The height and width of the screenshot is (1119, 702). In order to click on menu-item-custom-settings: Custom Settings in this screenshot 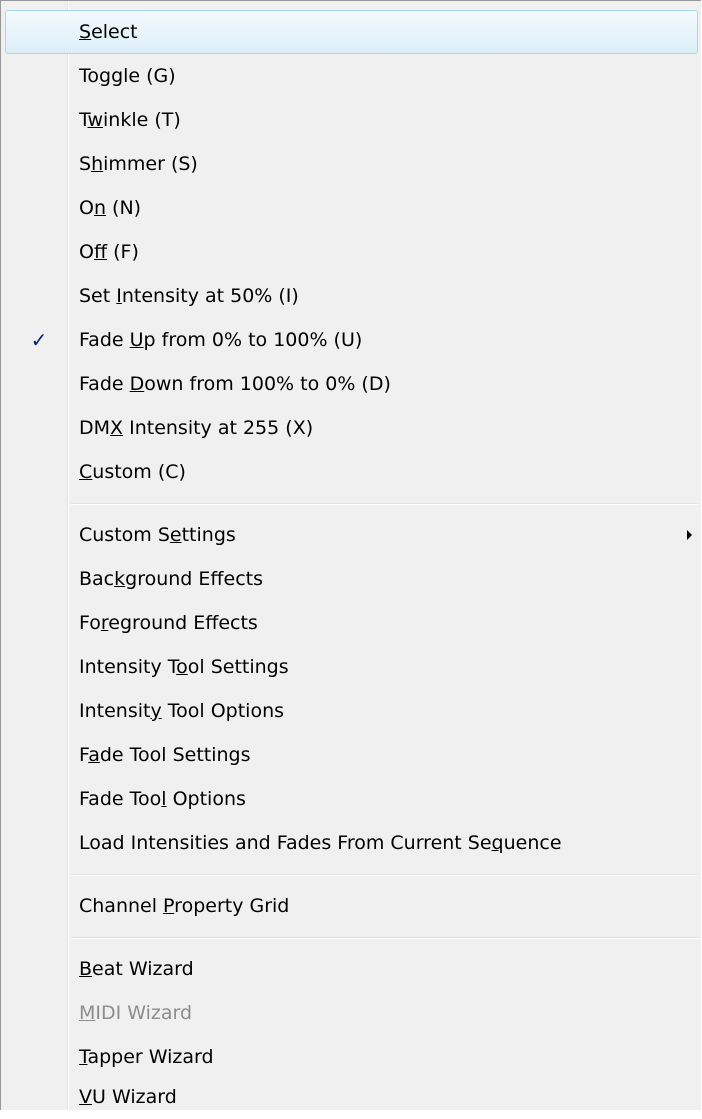, I will do `click(351, 535)`.